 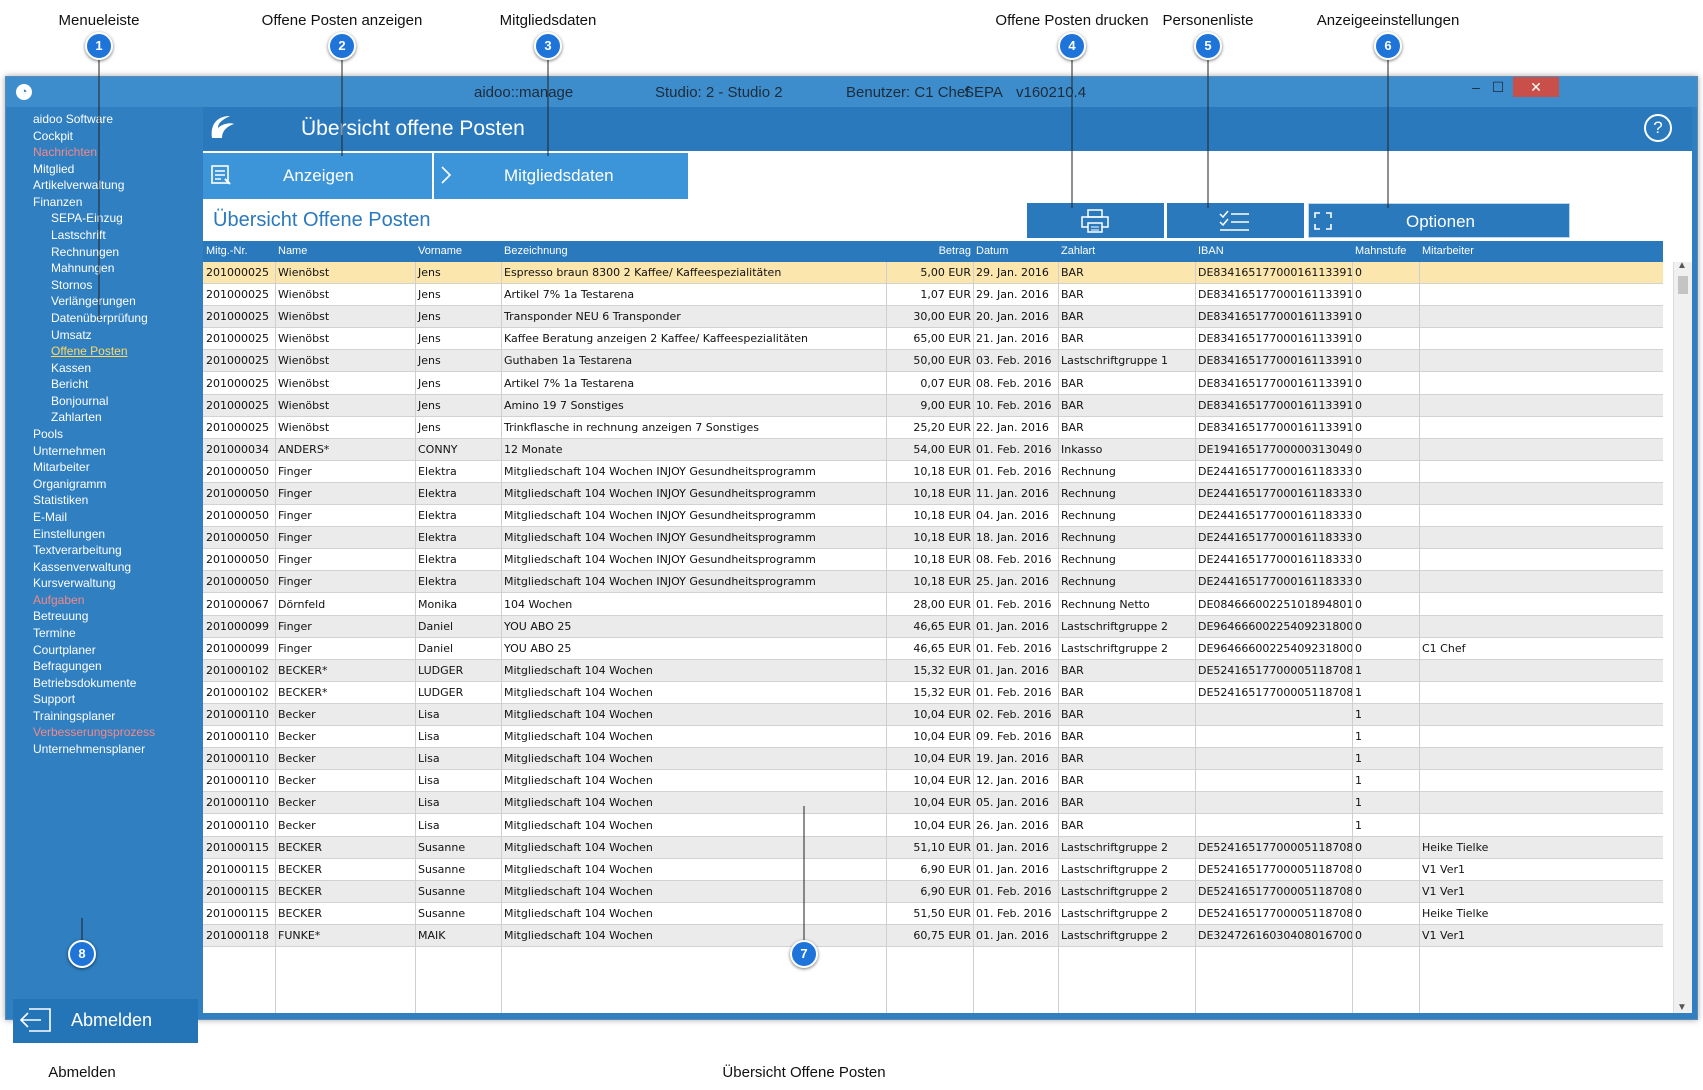 What do you see at coordinates (74, 716) in the screenshot?
I see `sidebar-item-trainingsplaner: Trainingsplaner` at bounding box center [74, 716].